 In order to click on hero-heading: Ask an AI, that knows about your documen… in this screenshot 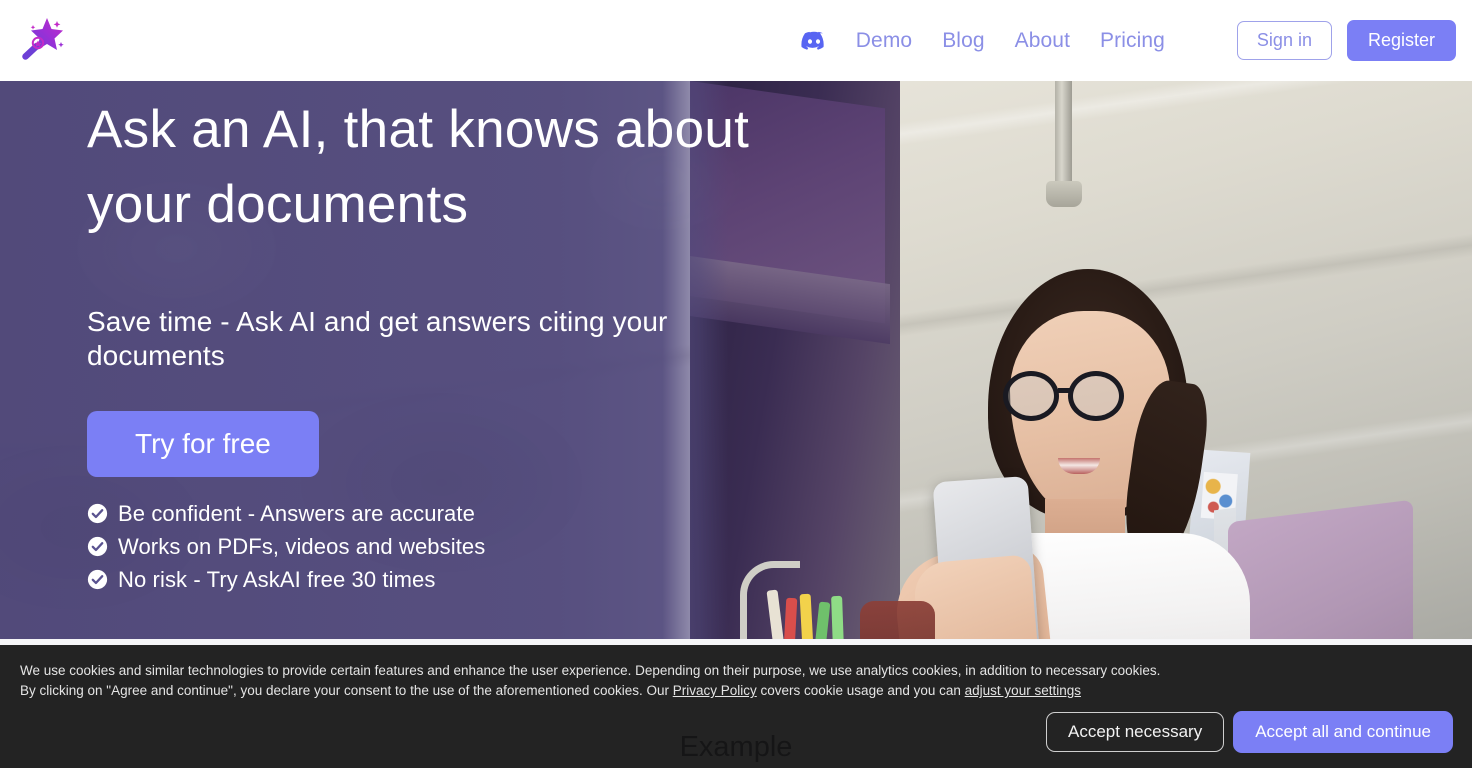, I will do `click(418, 167)`.